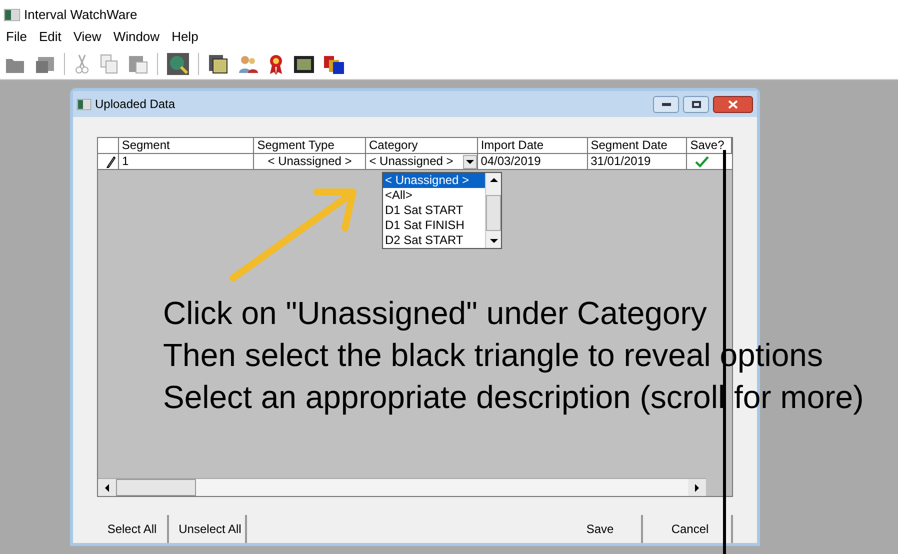  I want to click on scroll-right-button, so click(697, 487).